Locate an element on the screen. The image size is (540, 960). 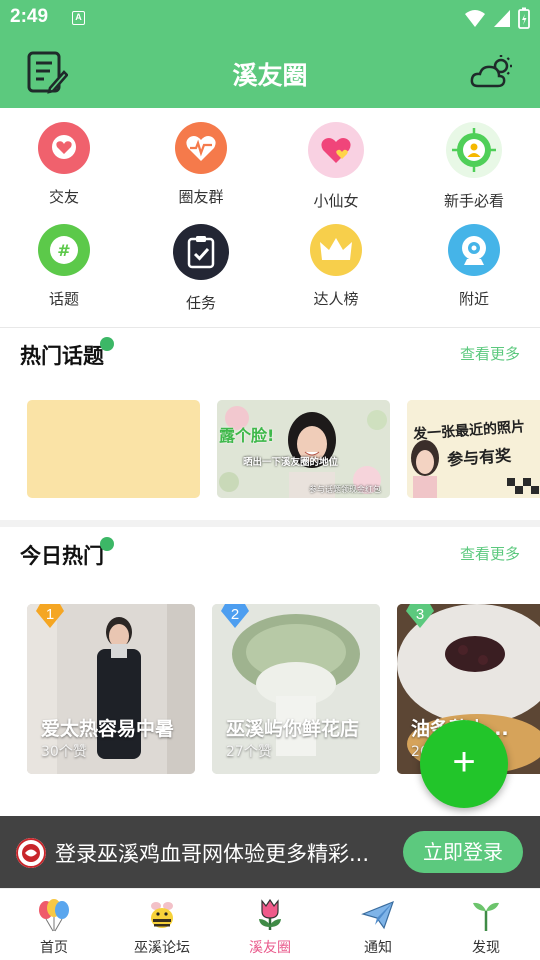
hashtag-icon: # is located at coordinates (64, 250).